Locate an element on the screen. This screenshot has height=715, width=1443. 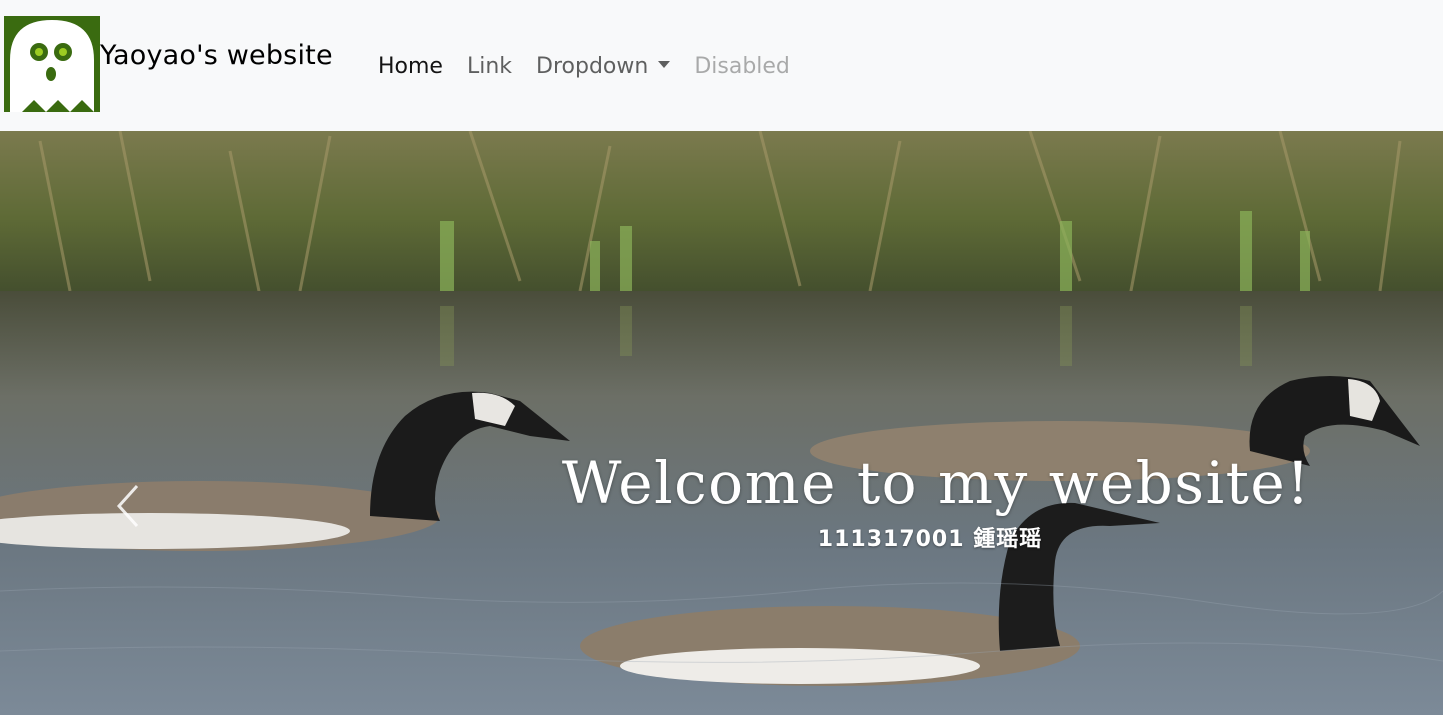
caret-down-icon is located at coordinates (664, 64).